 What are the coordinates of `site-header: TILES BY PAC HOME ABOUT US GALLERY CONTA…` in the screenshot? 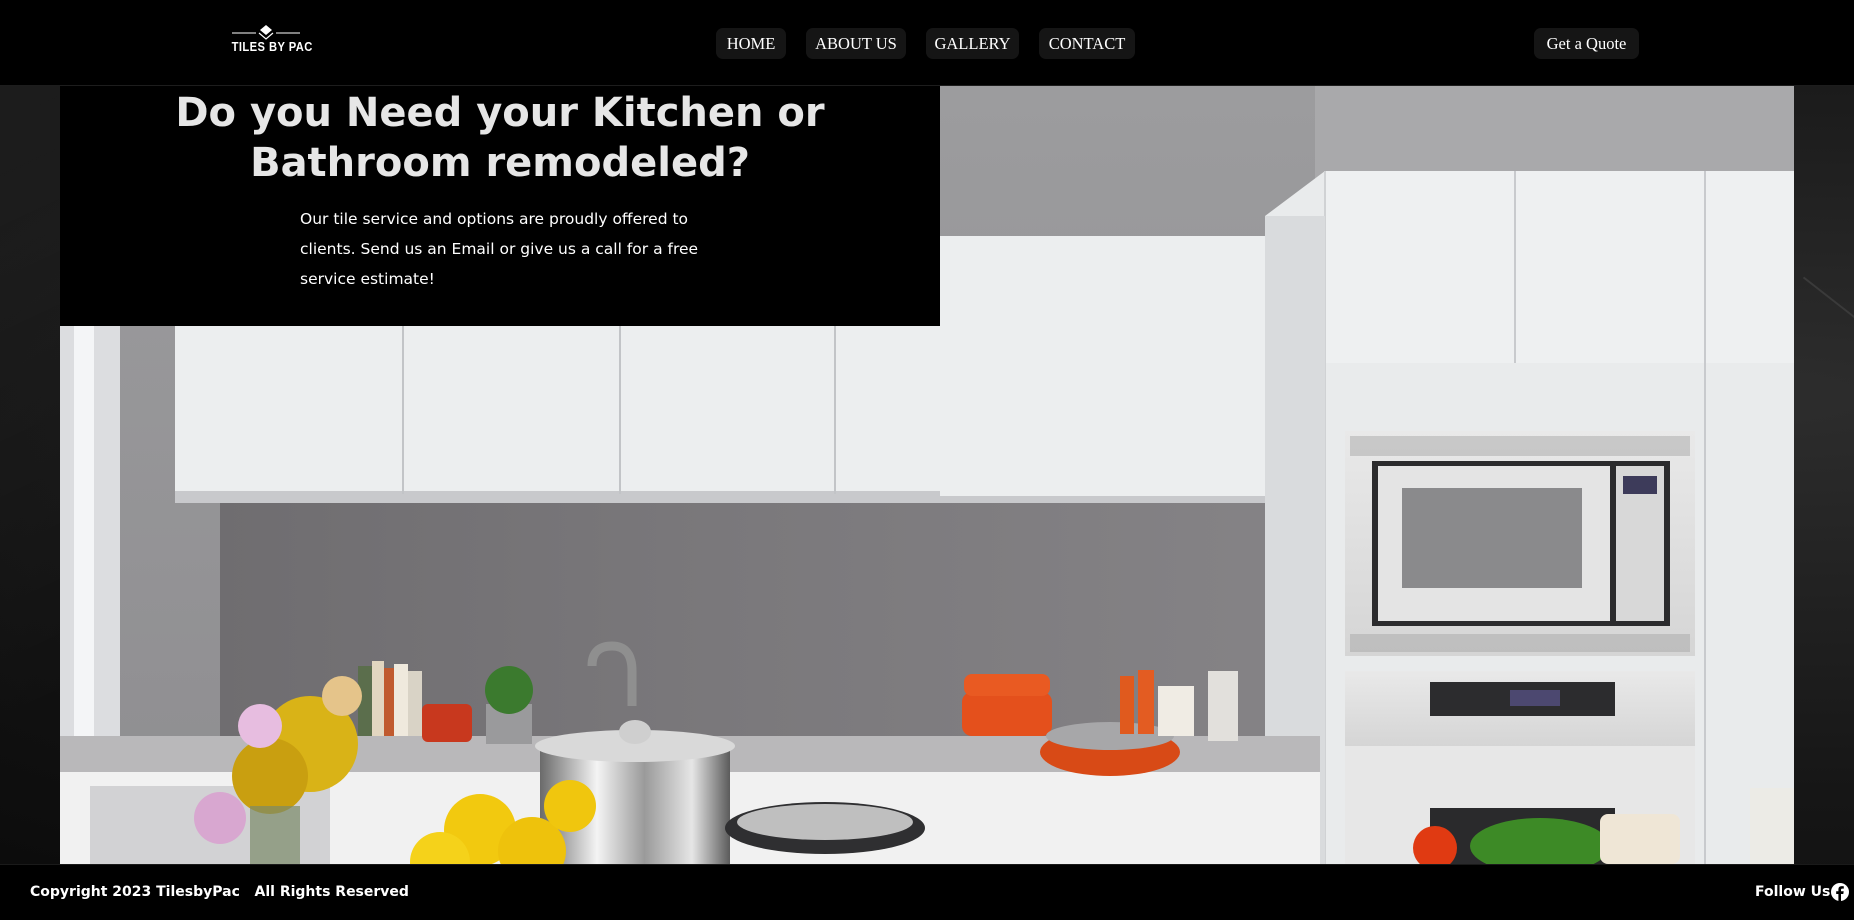 It's located at (927, 43).